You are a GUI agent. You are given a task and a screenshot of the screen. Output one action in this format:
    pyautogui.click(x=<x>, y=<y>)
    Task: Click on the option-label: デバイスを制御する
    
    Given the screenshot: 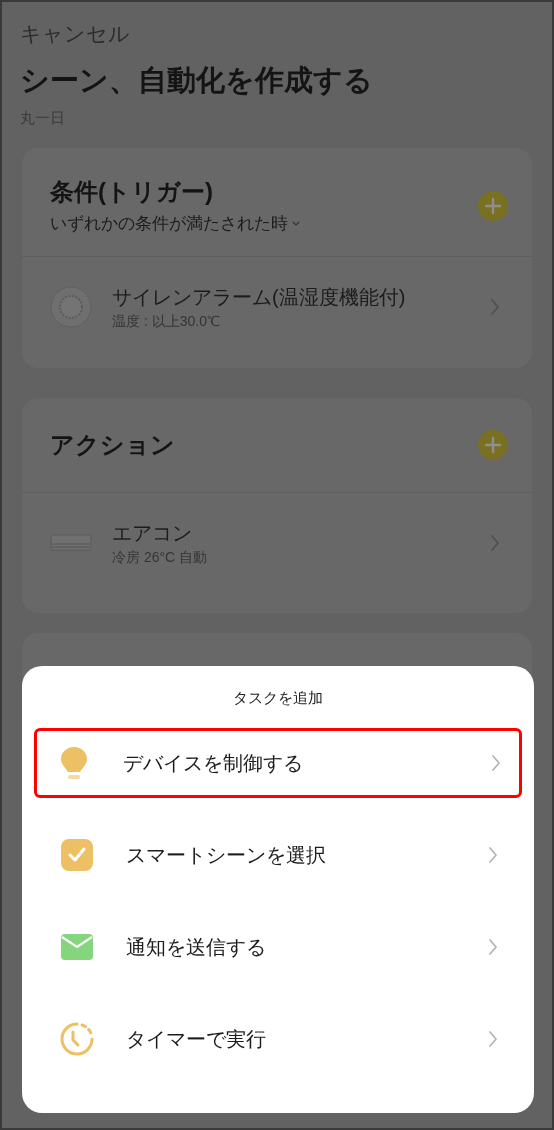 What is the action you would take?
    pyautogui.click(x=213, y=763)
    